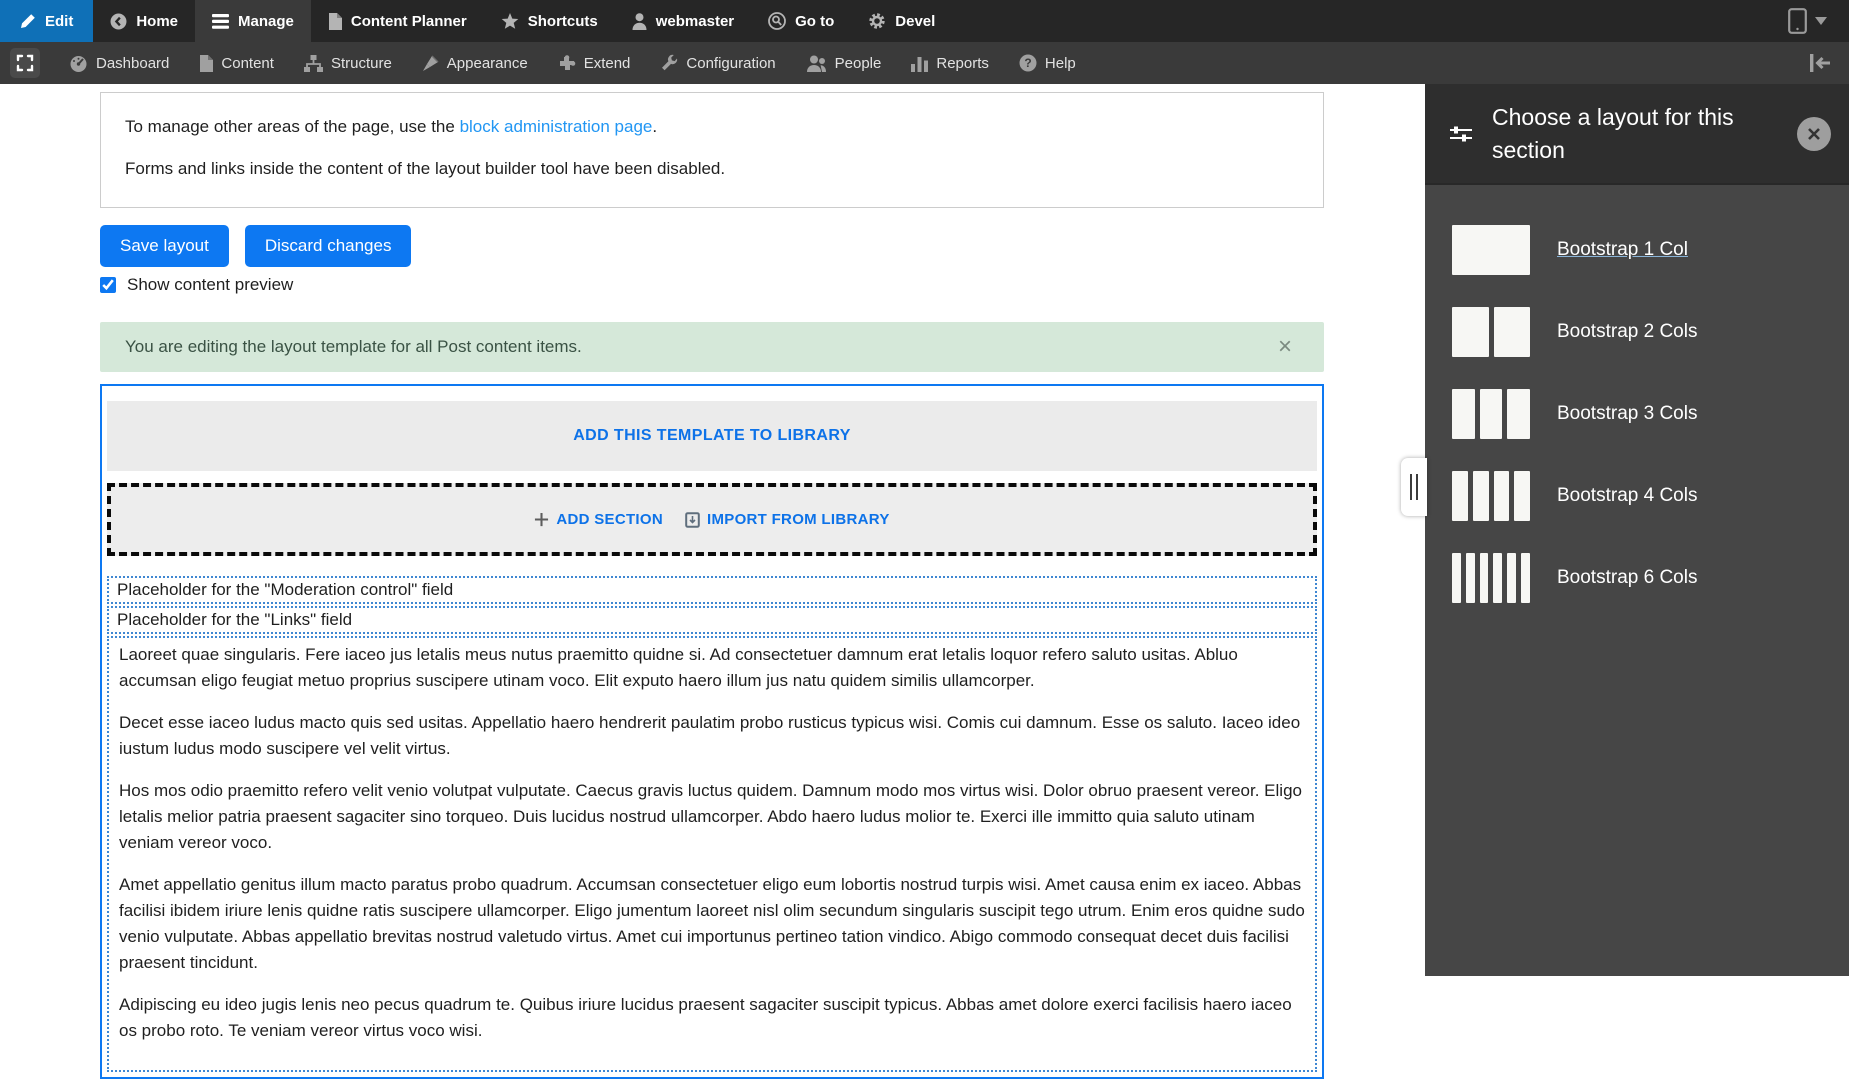 Image resolution: width=1849 pixels, height=1079 pixels. What do you see at coordinates (712, 436) in the screenshot?
I see `add-template-to-library-link: ADD THIS TEMPLATE TO LIBRARY` at bounding box center [712, 436].